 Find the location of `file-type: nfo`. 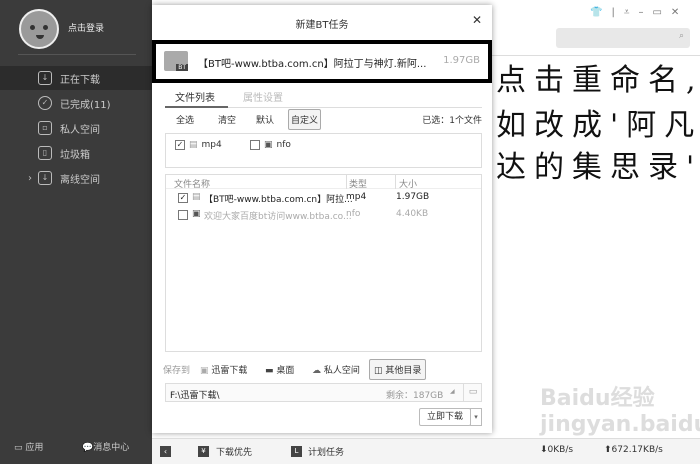

file-type: nfo is located at coordinates (353, 214).